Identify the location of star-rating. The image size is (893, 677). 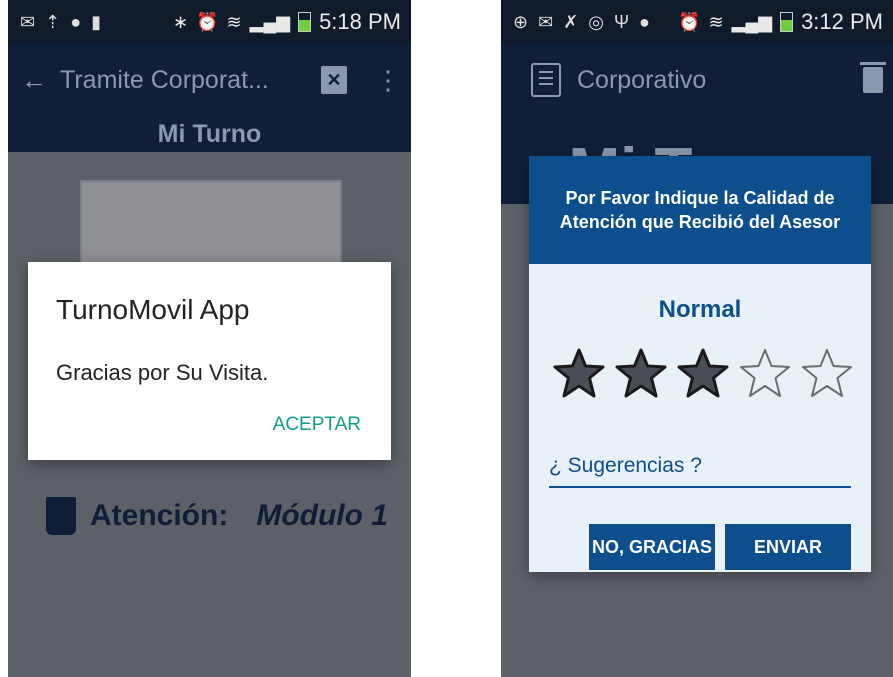
(703, 374).